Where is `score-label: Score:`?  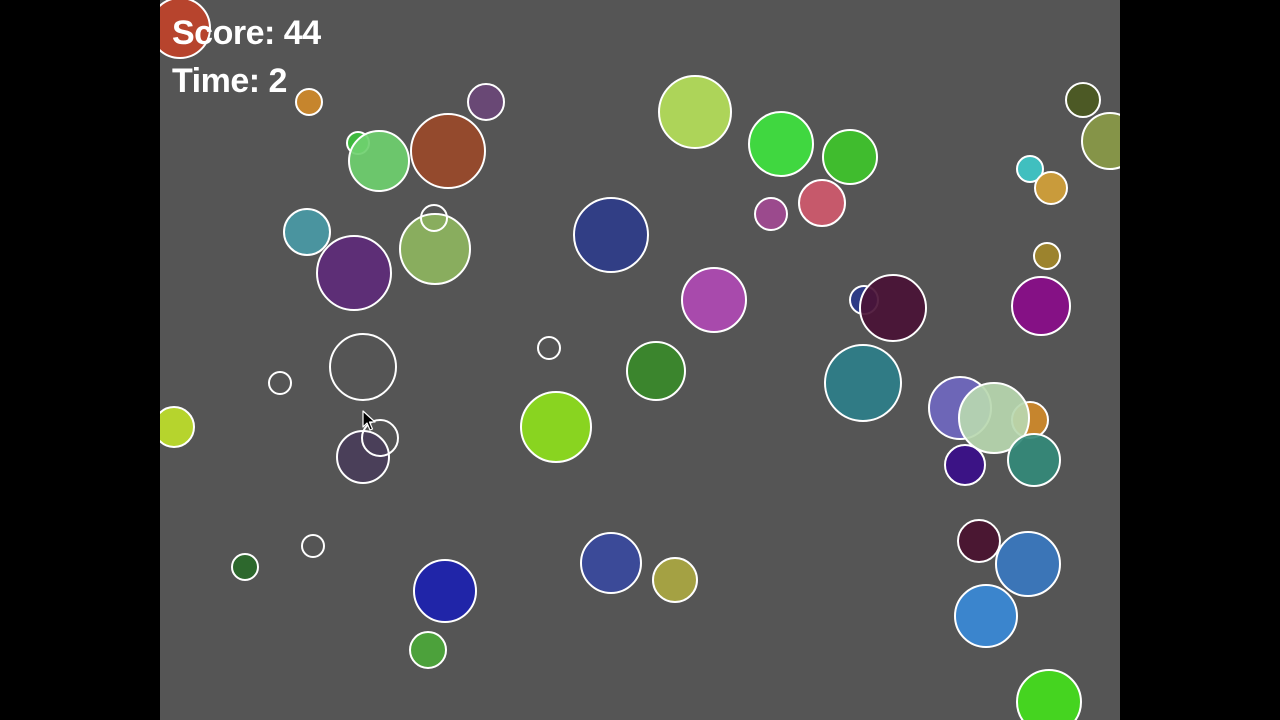 score-label: Score: is located at coordinates (223, 33).